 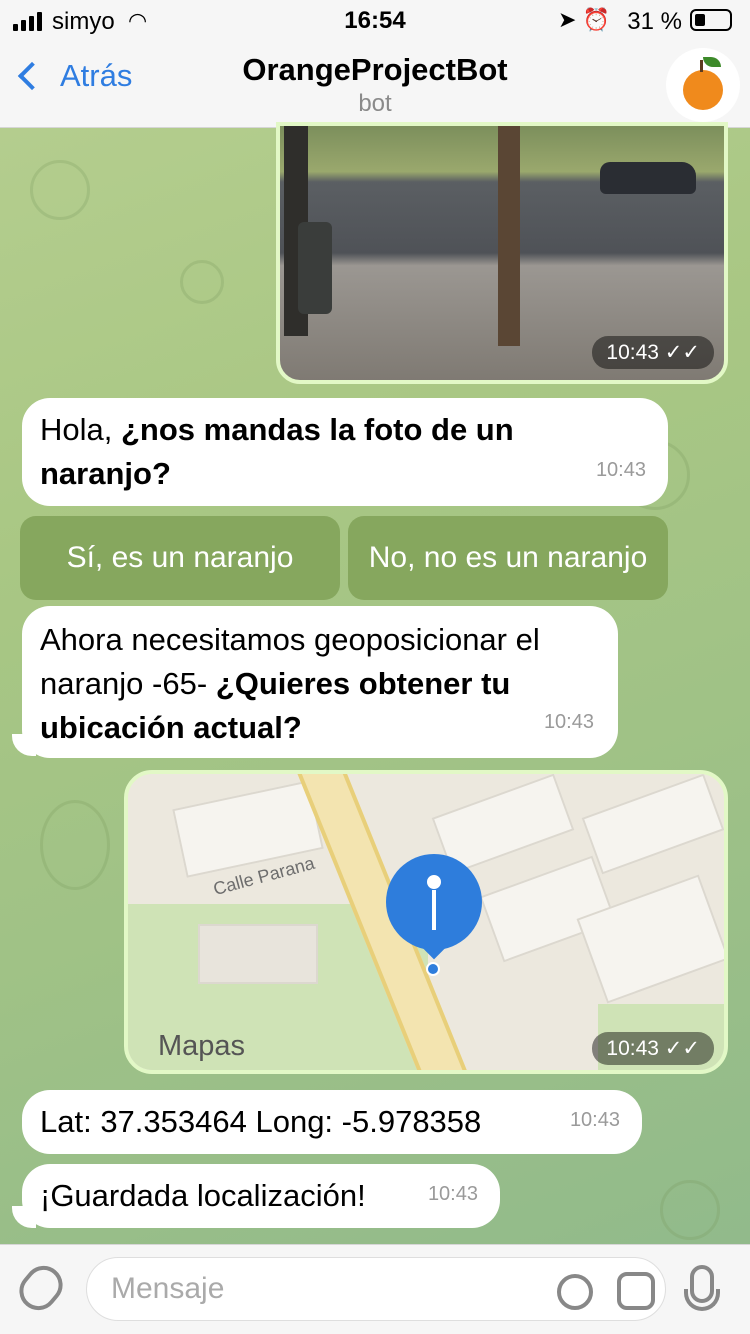 I want to click on attach-paperclip-icon, so click(x=41, y=1288).